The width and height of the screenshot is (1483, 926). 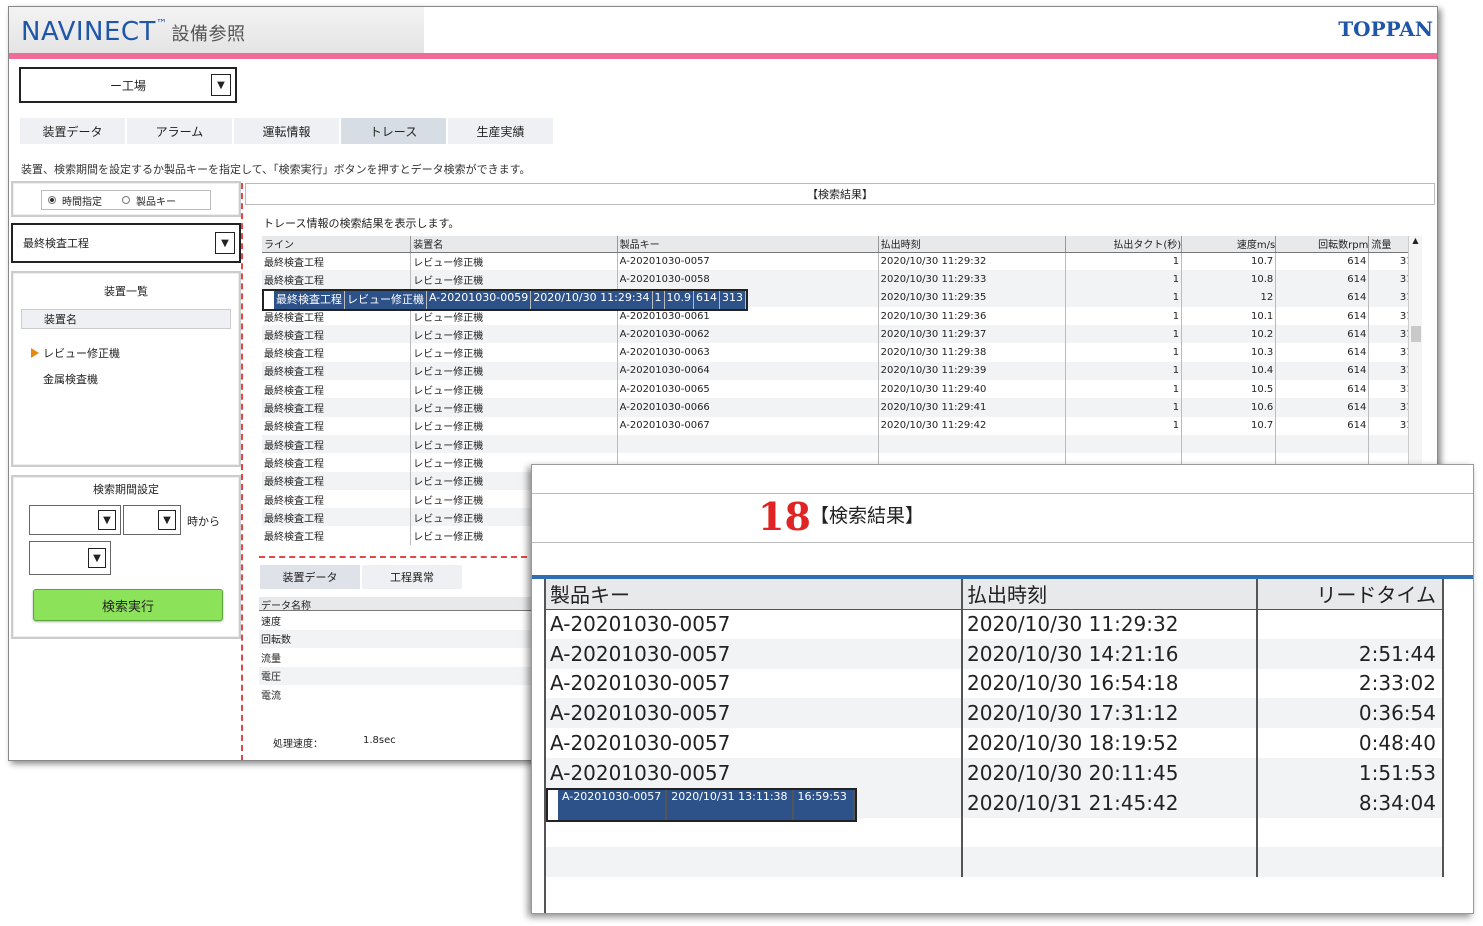 What do you see at coordinates (126, 369) in the screenshot?
I see `device-list-panel: 装置一覧 装置名 レビュー修正機 金属検査機` at bounding box center [126, 369].